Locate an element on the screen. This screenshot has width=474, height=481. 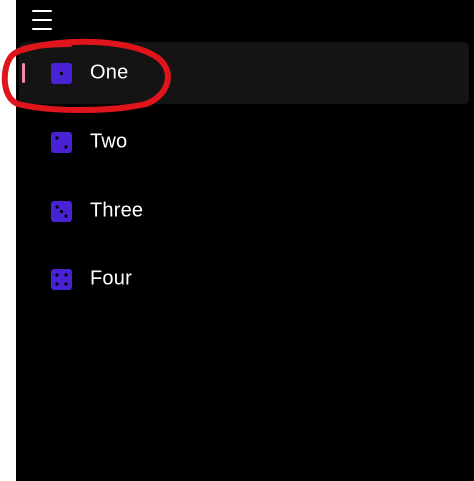
nav-item-label: One is located at coordinates (109, 72).